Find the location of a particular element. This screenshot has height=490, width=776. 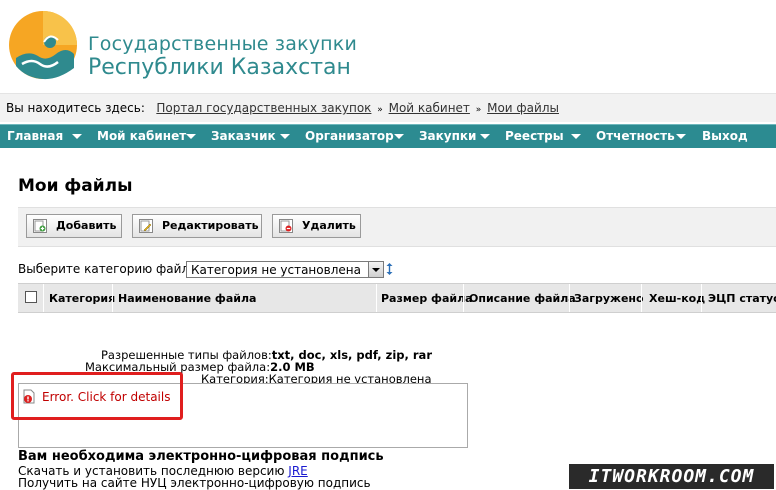

column-header-signature-status: ЭЦП статус is located at coordinates (742, 298).